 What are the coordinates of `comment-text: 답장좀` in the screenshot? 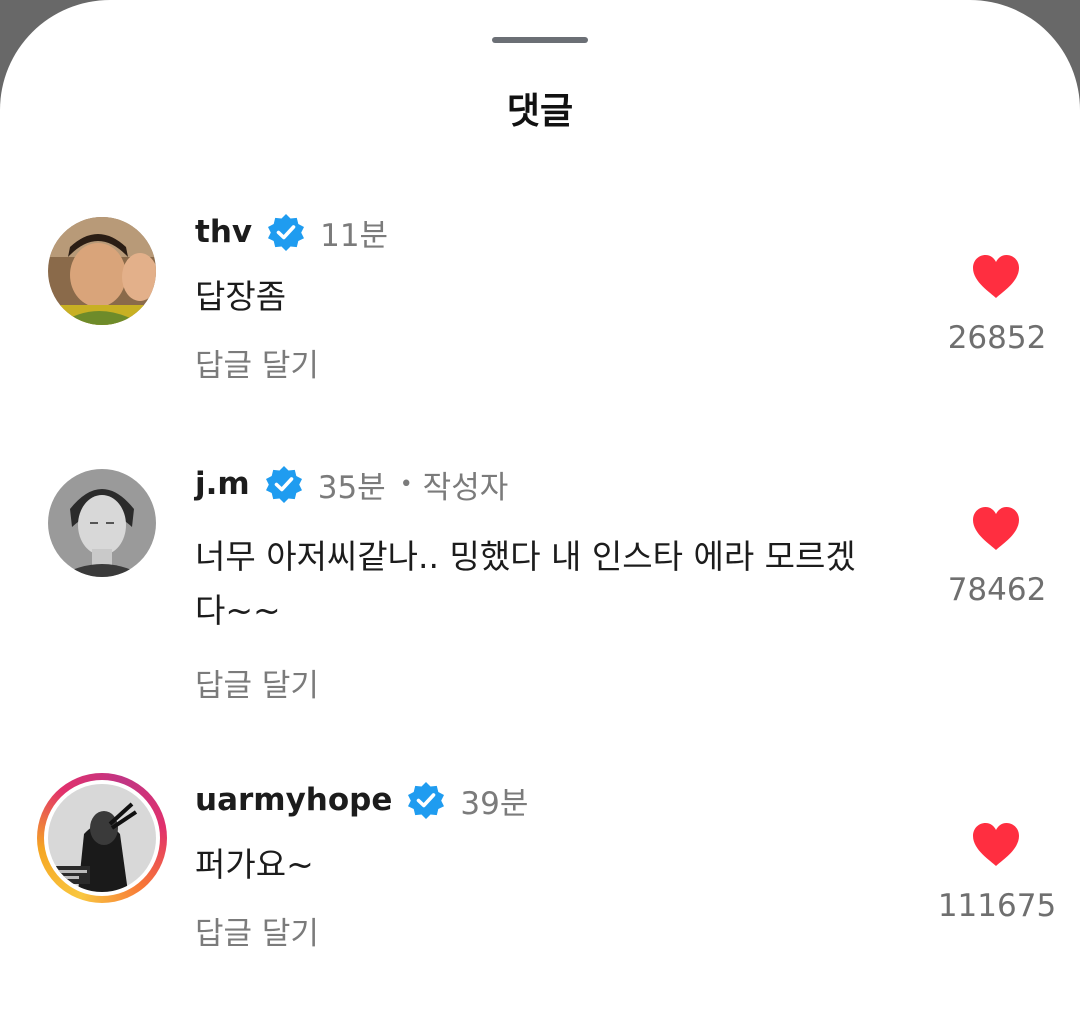 It's located at (241, 296).